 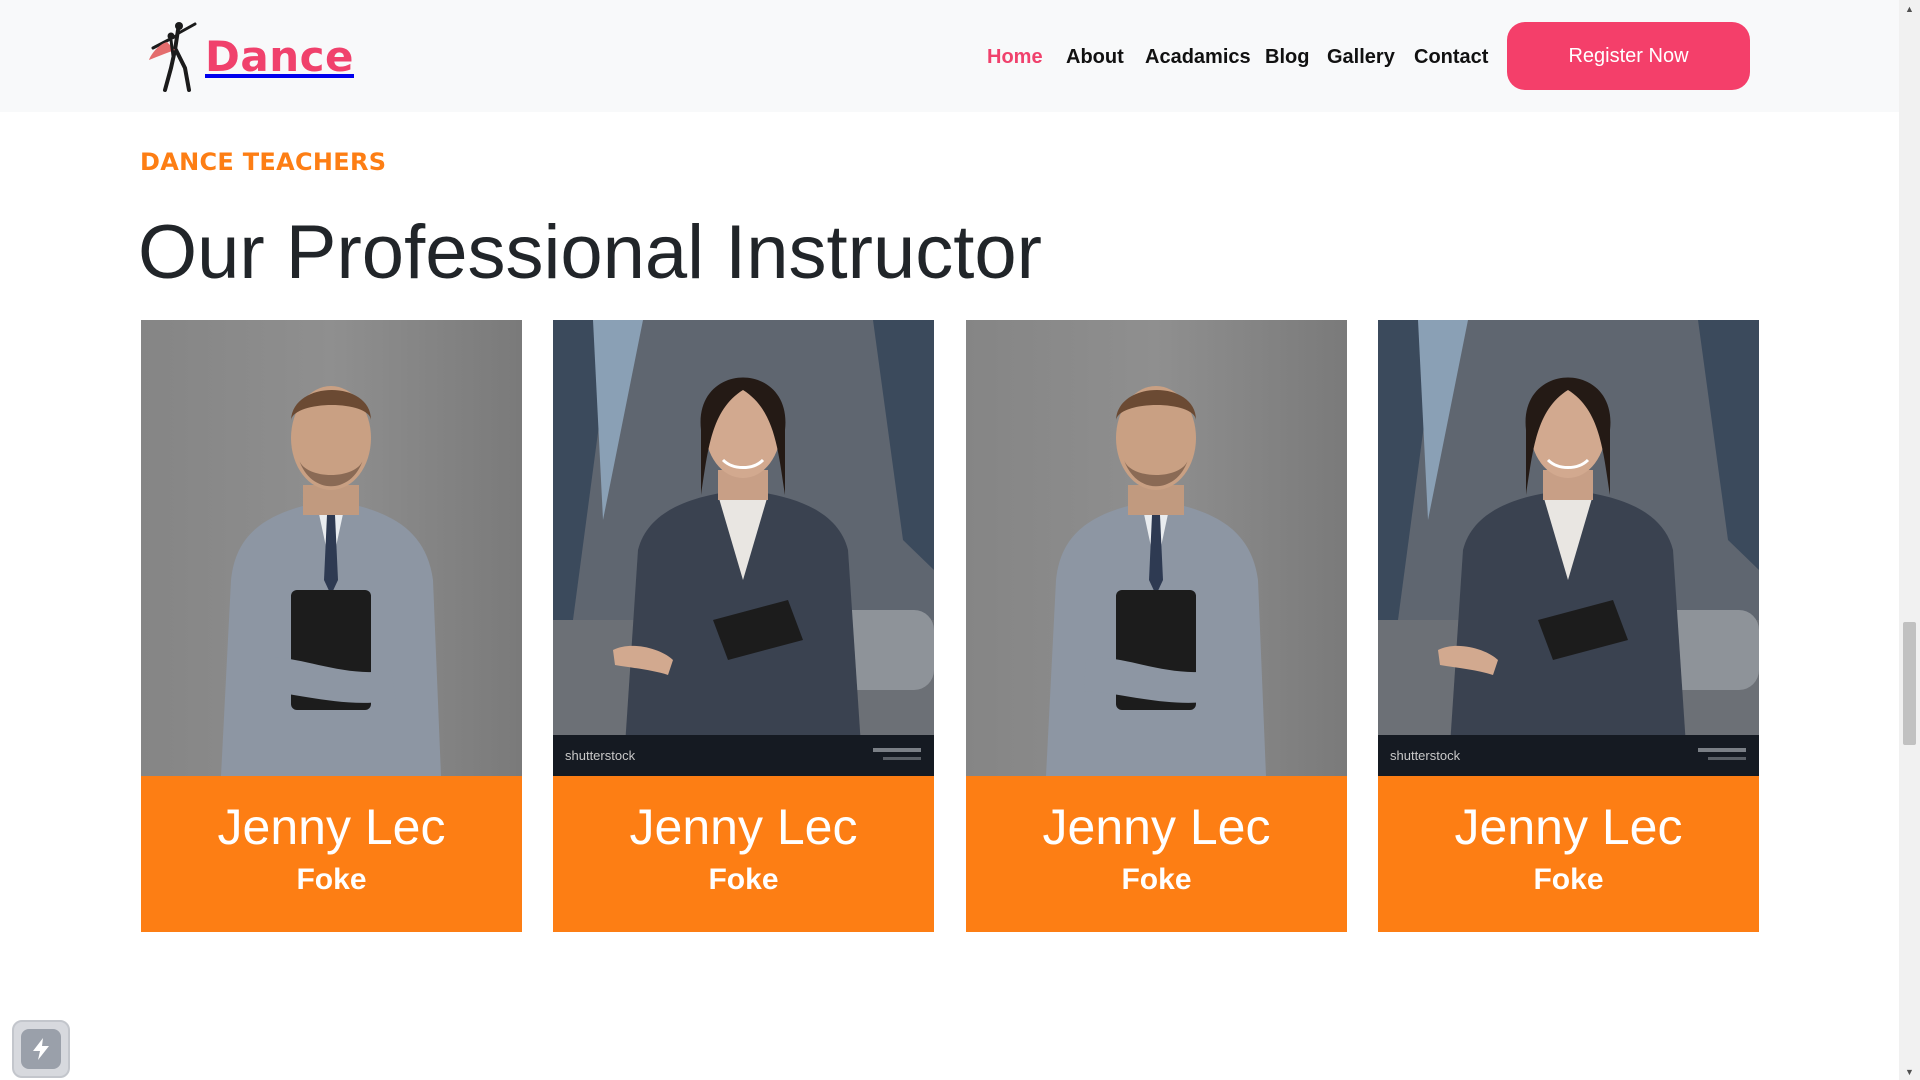 What do you see at coordinates (1287, 57) in the screenshot?
I see `nav-item-blog: Blog` at bounding box center [1287, 57].